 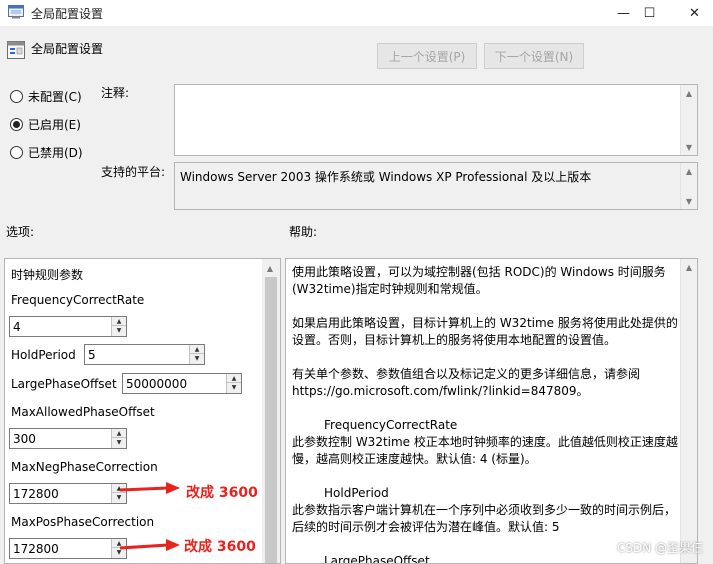 I want to click on window-title: 全局配置设置, so click(x=67, y=14).